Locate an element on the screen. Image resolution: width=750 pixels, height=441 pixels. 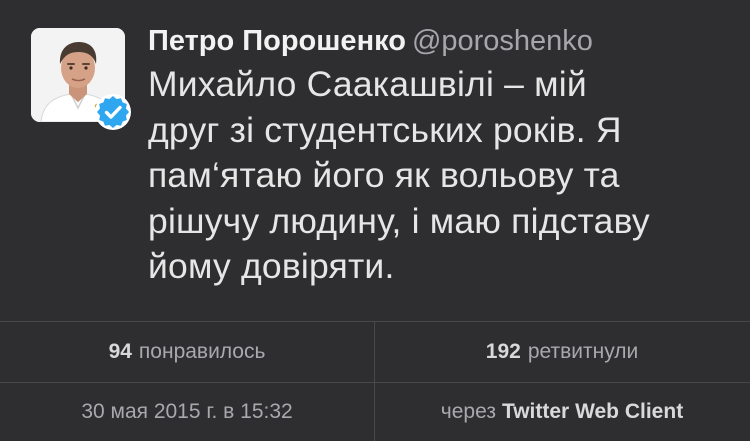
verified-badge-icon is located at coordinates (113, 112).